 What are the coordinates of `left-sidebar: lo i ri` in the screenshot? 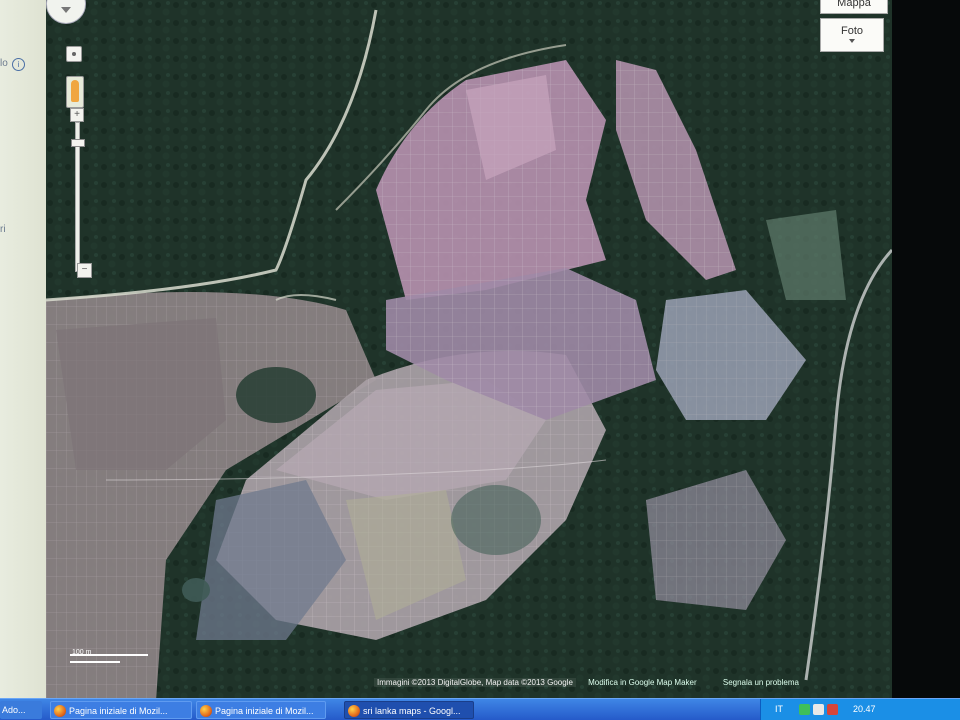 It's located at (23, 350).